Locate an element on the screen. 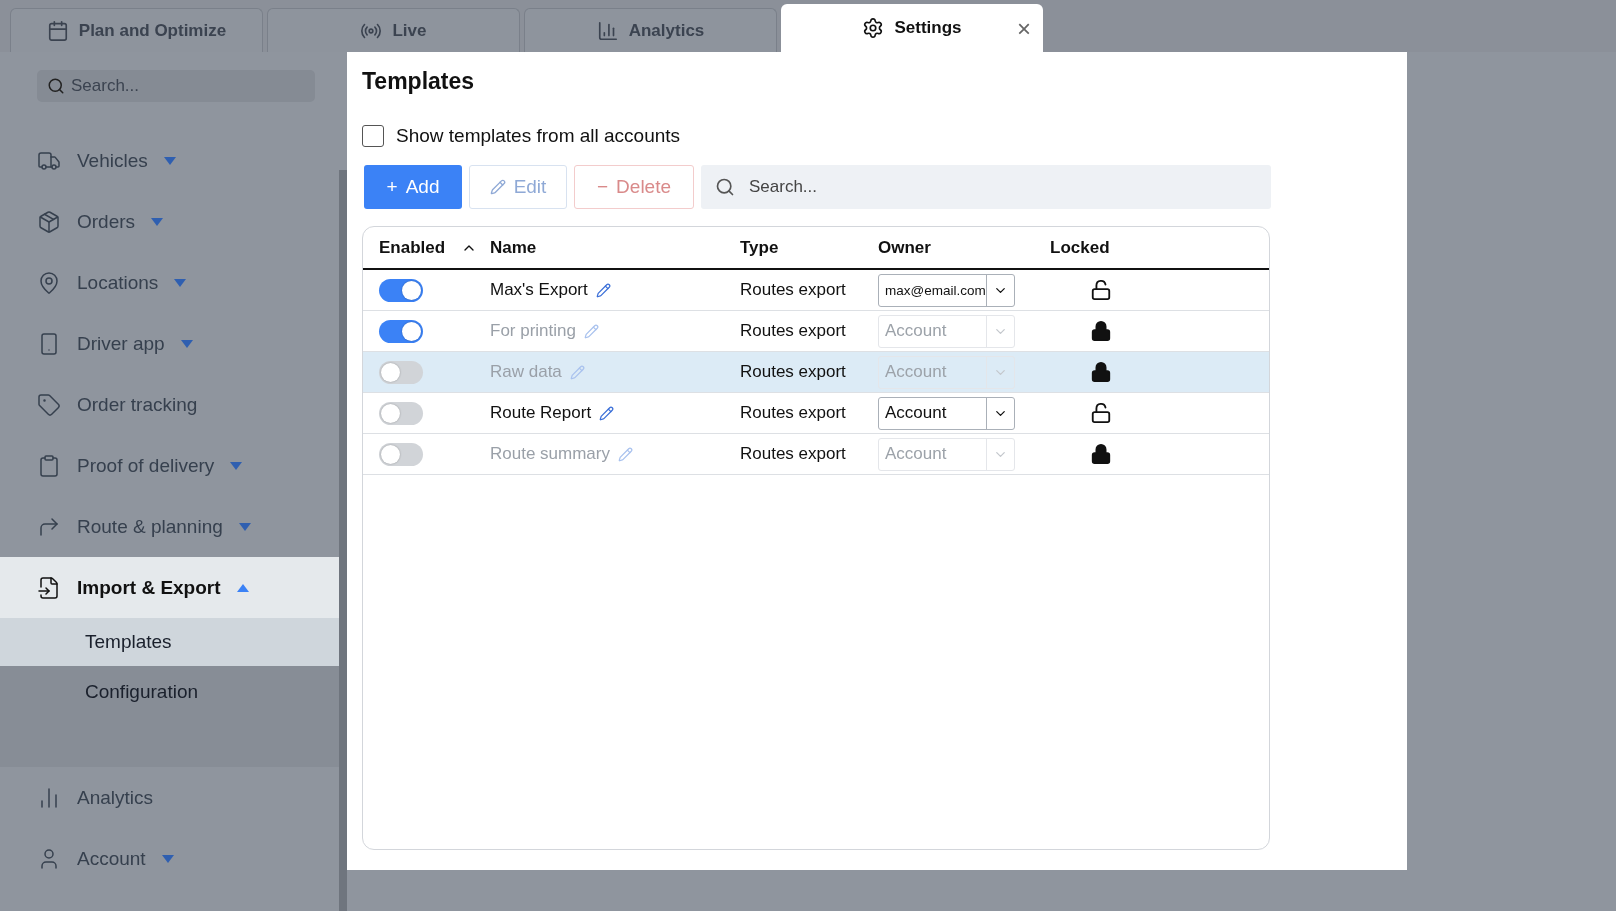 This screenshot has height=911, width=1616. scrollbar is located at coordinates (343, 540).